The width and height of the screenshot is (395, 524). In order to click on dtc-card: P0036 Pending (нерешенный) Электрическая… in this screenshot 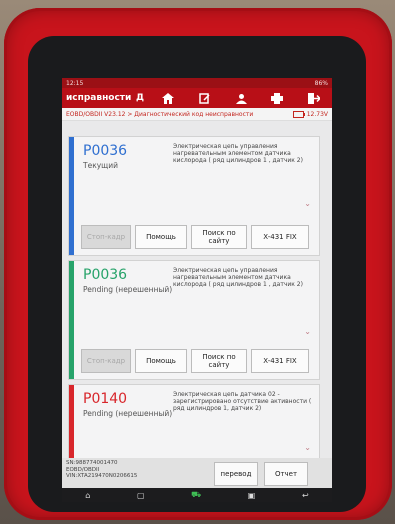, I will do `click(194, 320)`.